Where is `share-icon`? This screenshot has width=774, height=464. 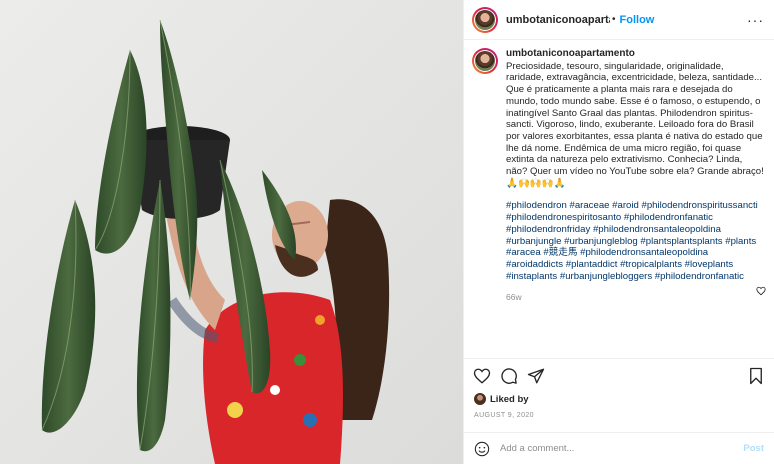
share-icon is located at coordinates (536, 376).